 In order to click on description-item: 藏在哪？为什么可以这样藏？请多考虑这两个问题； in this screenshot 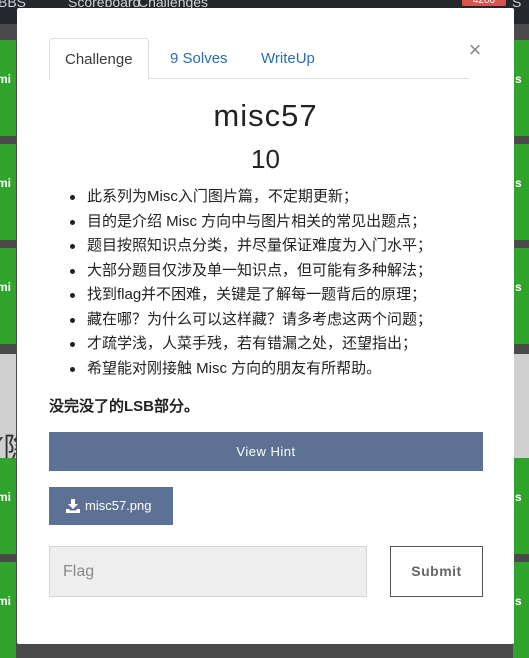, I will do `click(250, 320)`.